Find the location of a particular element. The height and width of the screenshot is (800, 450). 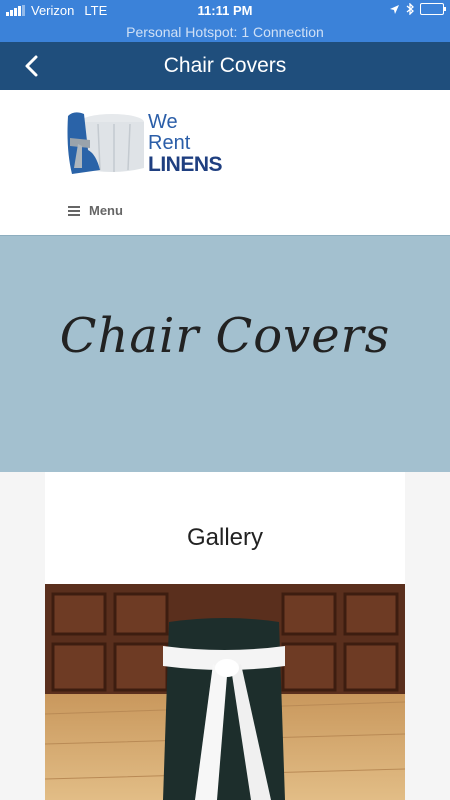

app-nav-bar: Chair Covers is located at coordinates (225, 66).